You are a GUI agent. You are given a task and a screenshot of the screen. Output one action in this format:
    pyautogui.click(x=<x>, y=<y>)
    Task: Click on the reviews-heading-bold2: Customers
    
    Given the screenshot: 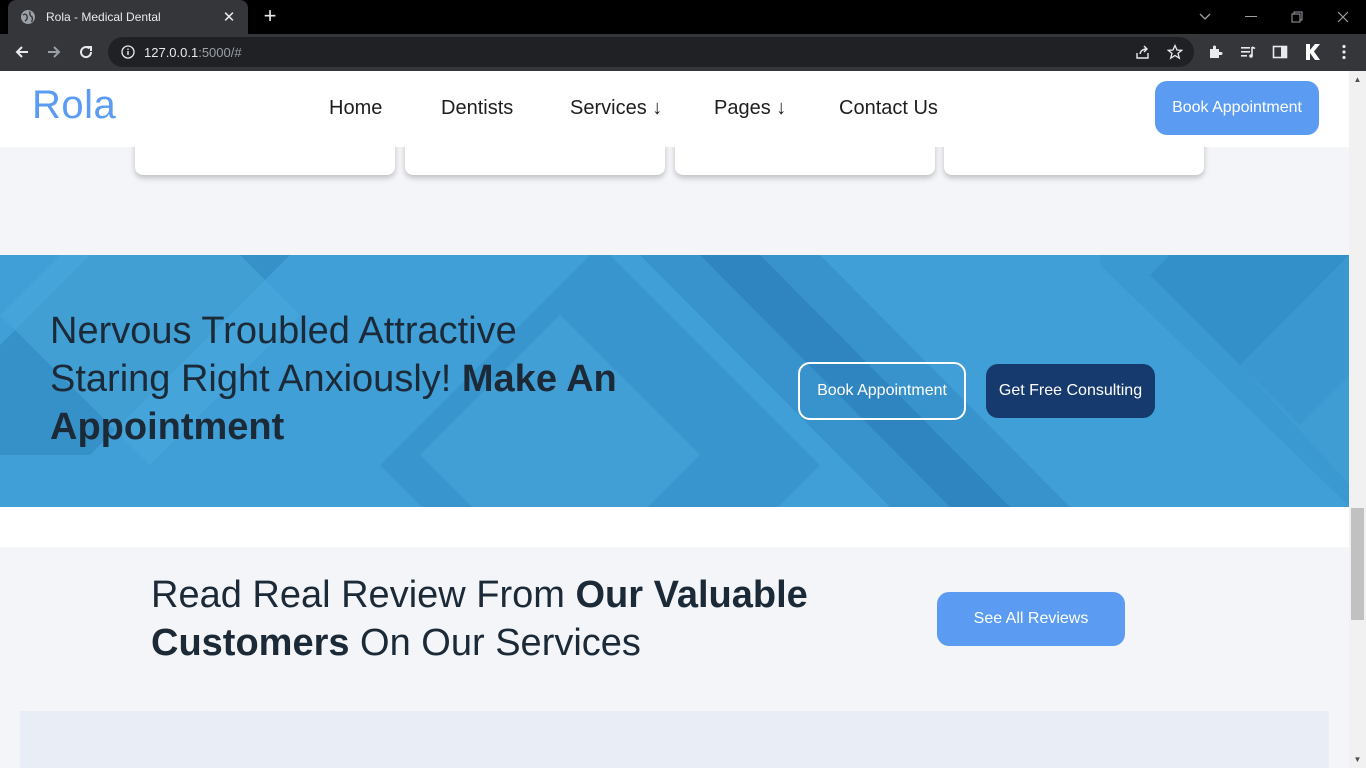 What is the action you would take?
    pyautogui.click(x=250, y=643)
    